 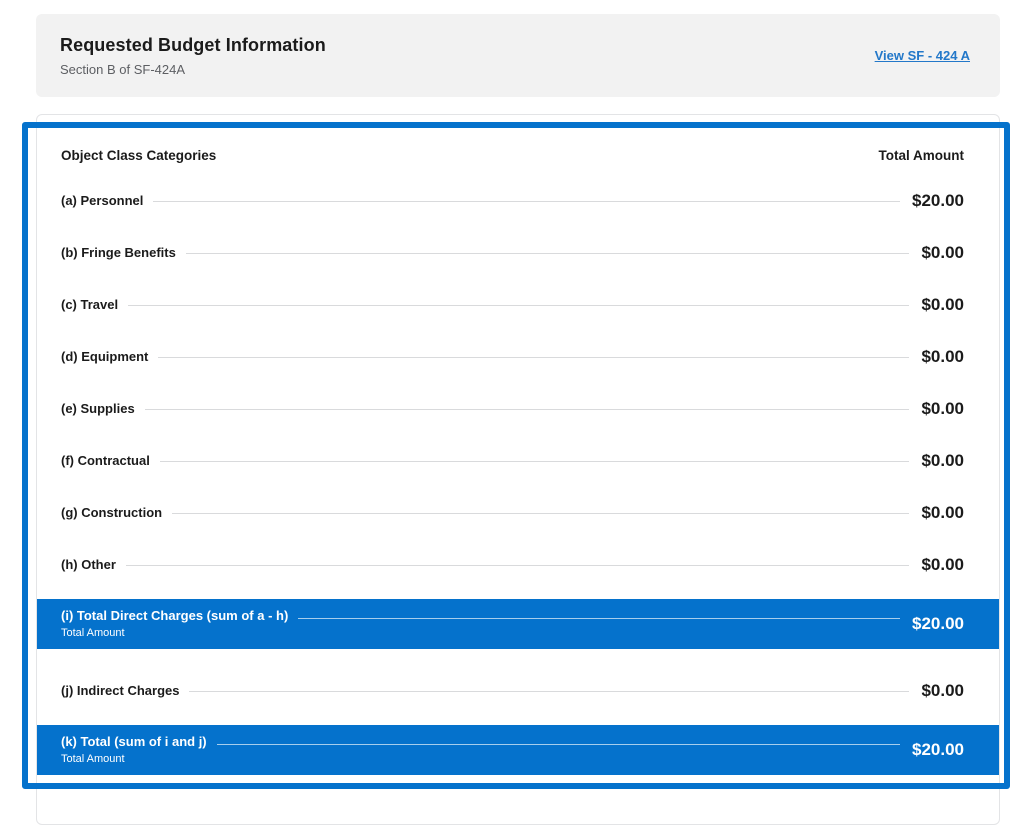 I want to click on budget-row: (e) Supplies $0.00, so click(x=518, y=409).